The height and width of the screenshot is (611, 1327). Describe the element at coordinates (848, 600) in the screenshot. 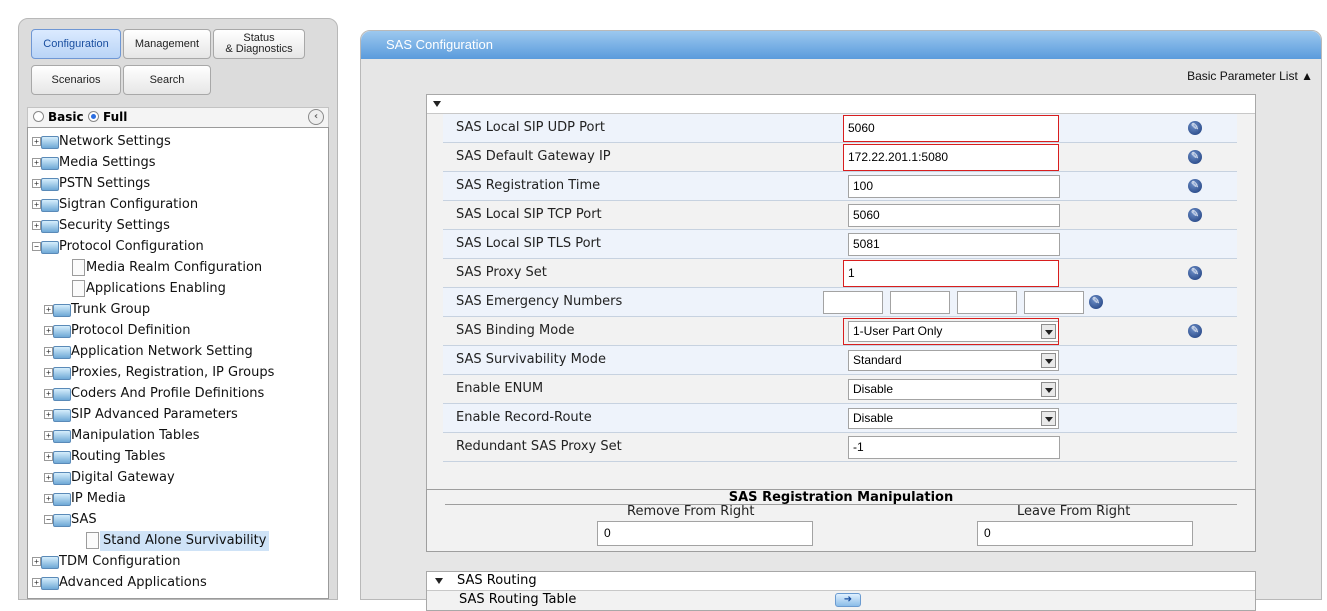

I see `arrow-right-icon: ➜` at that location.